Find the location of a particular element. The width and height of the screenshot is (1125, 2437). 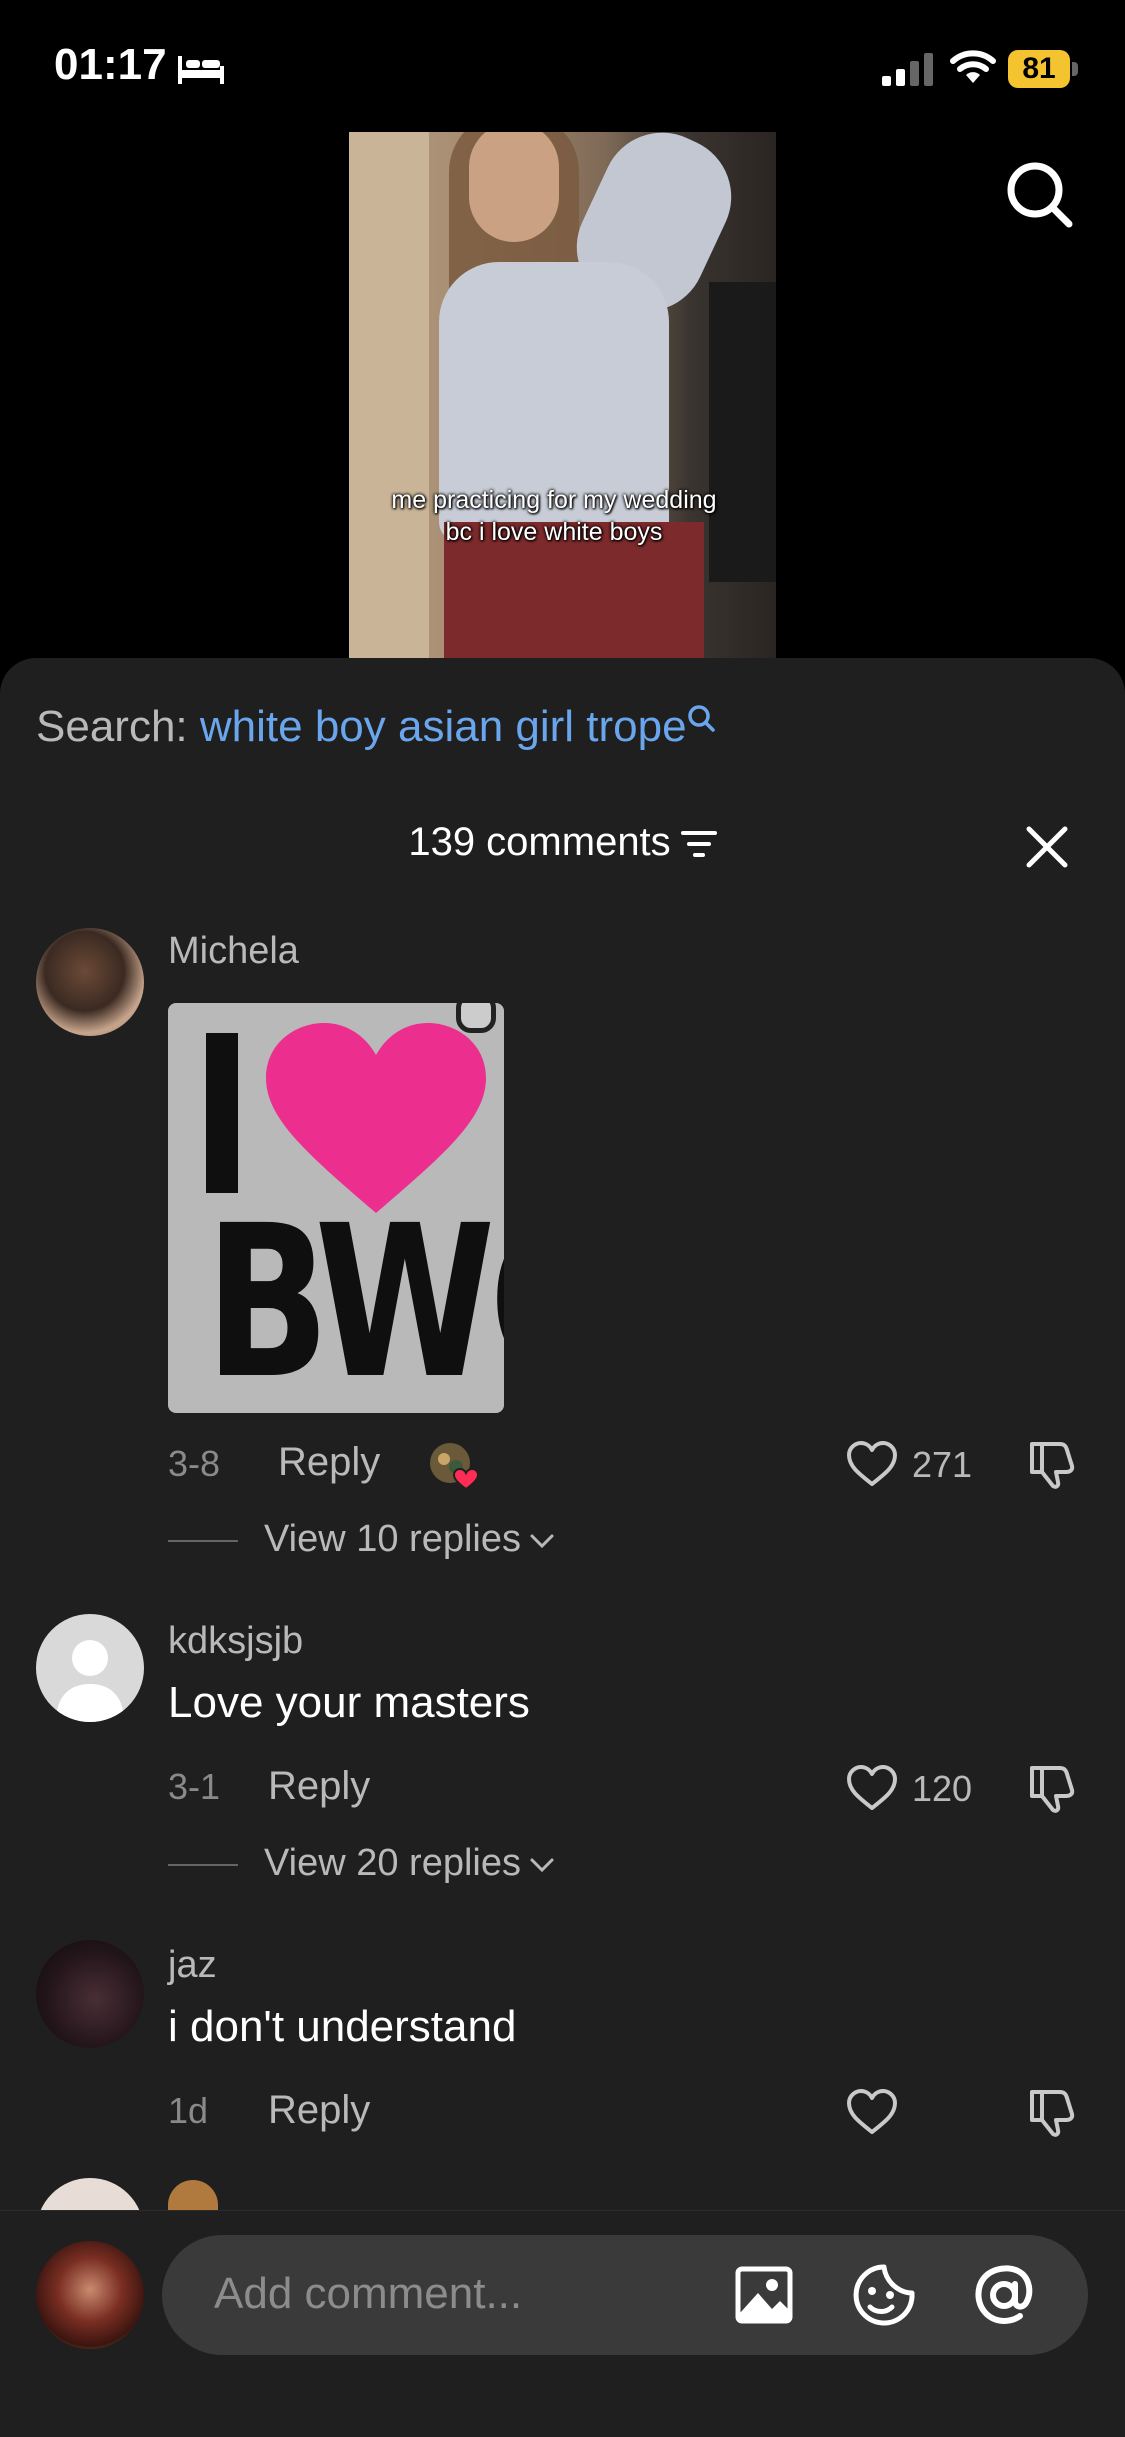

comments-count: 139 comments is located at coordinates (539, 842).